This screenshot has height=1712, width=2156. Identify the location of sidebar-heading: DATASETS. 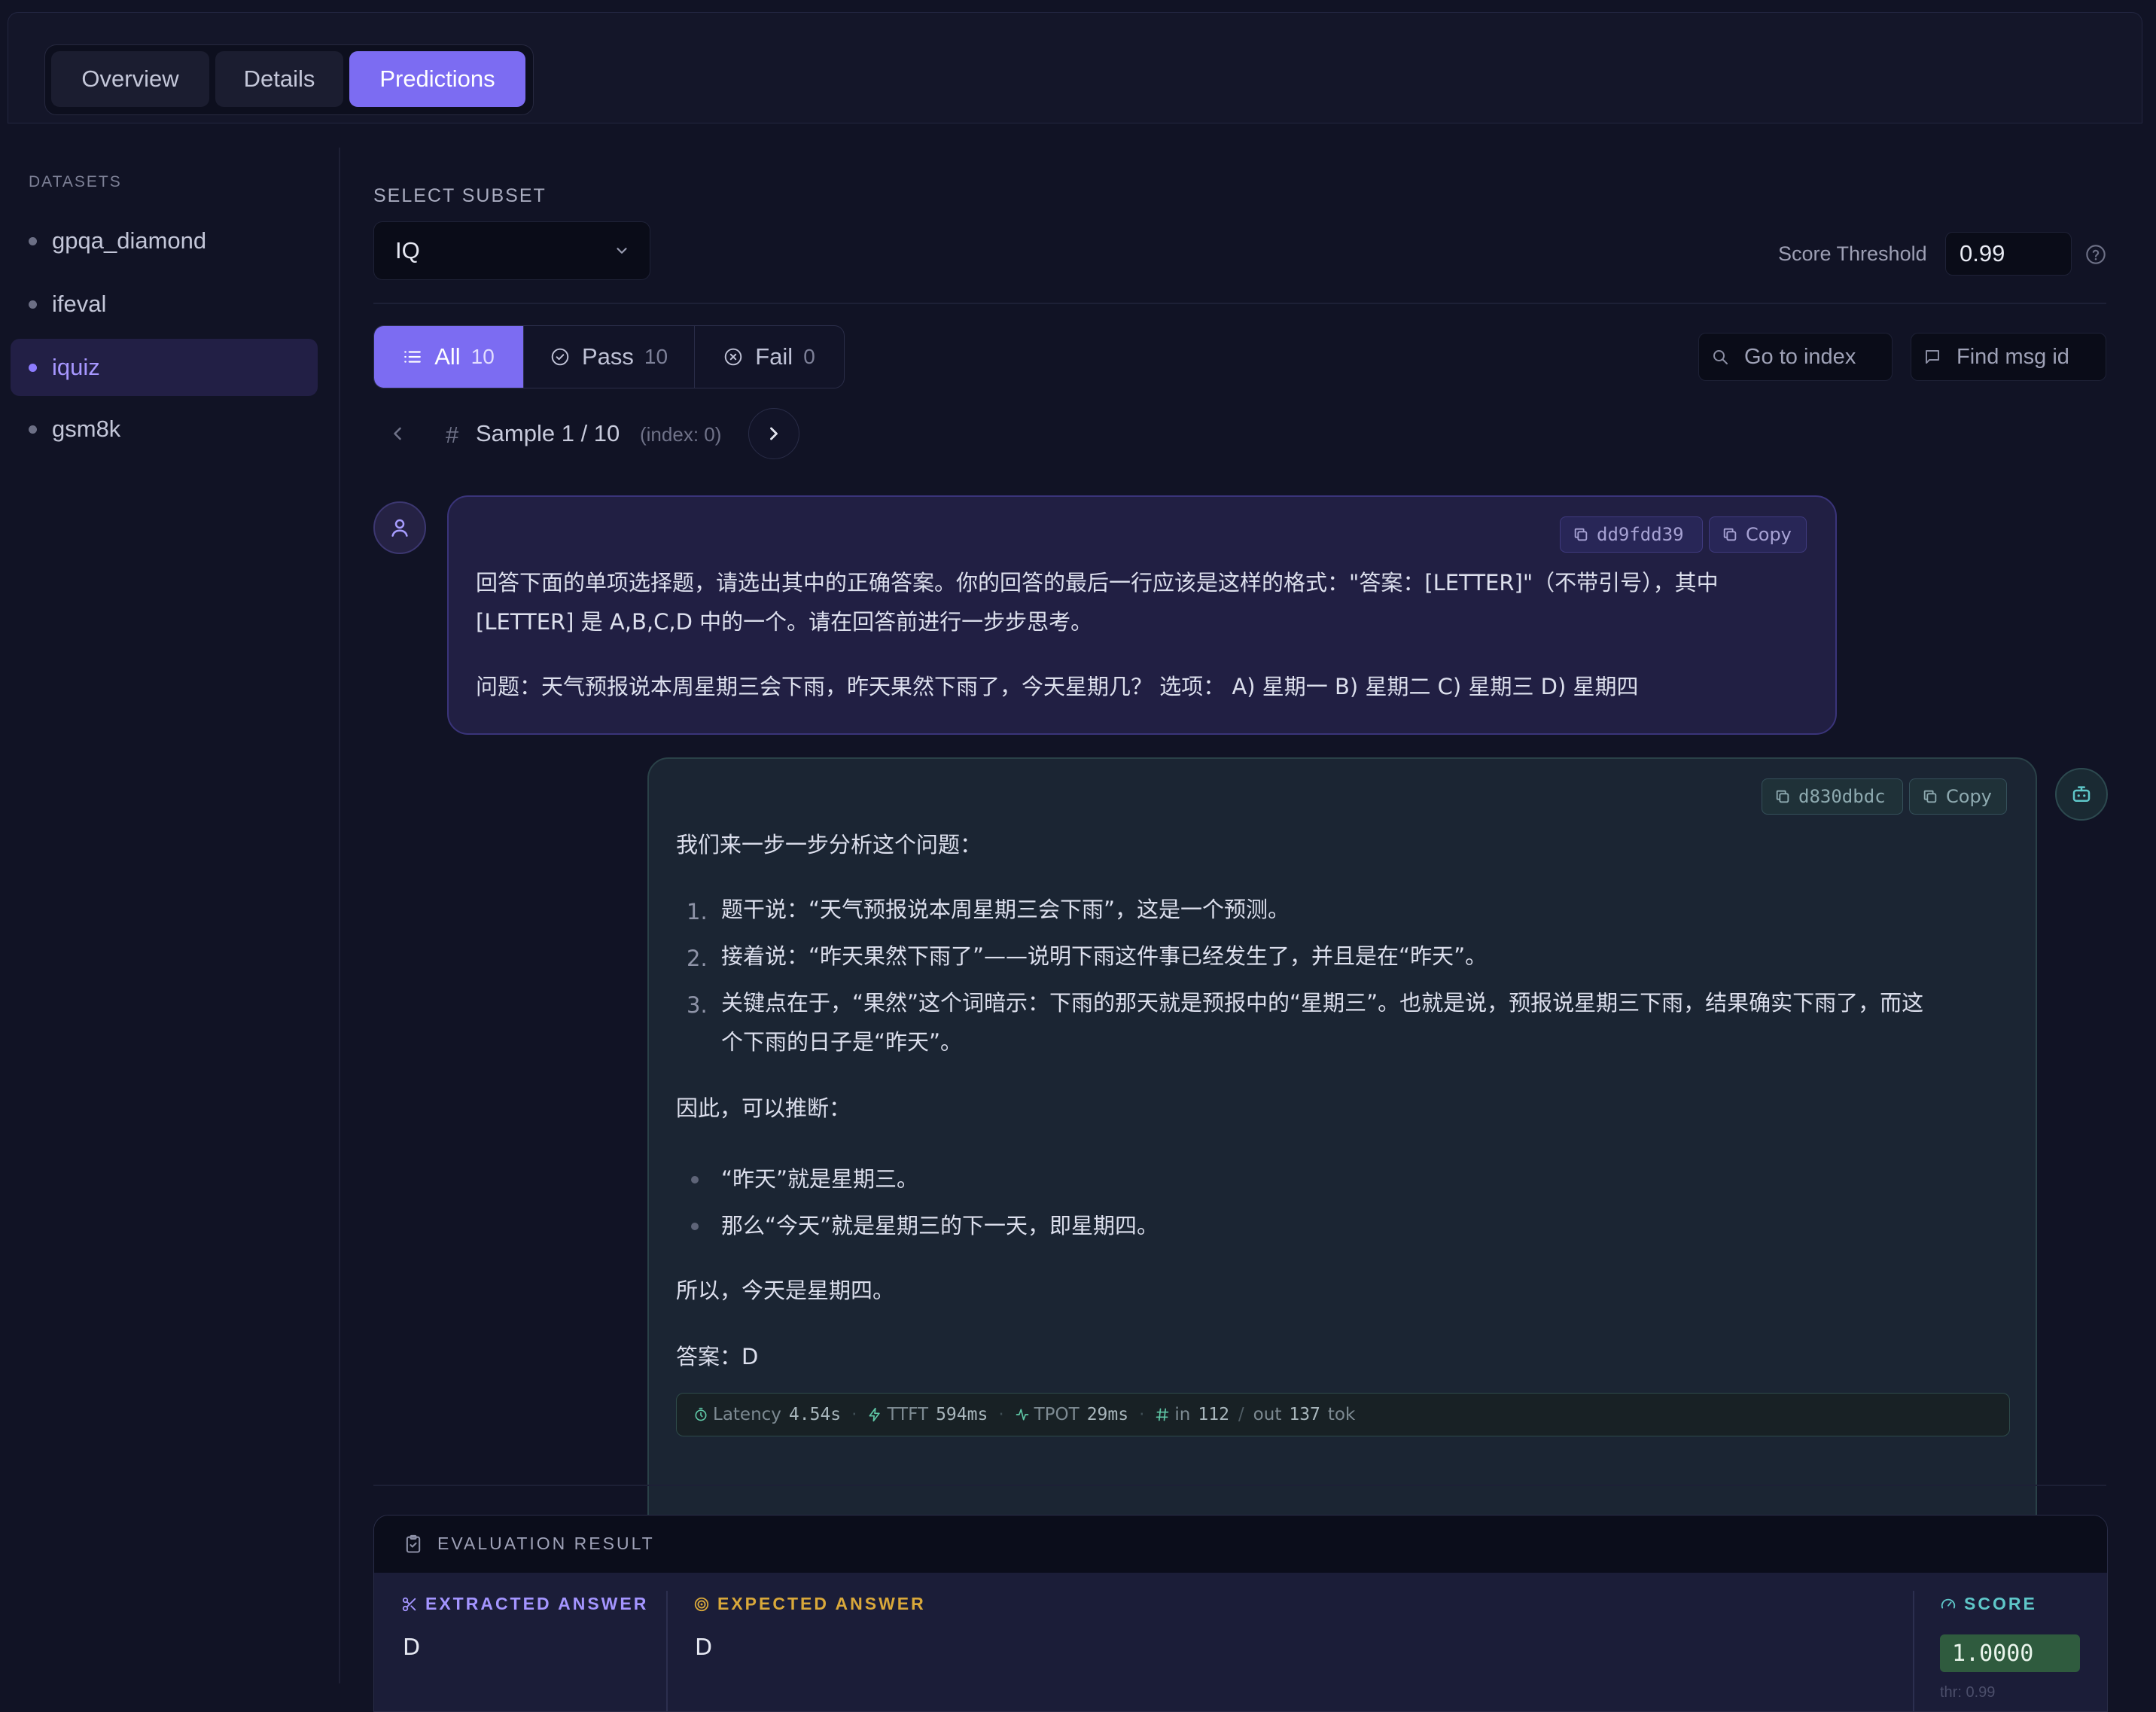
(75, 181).